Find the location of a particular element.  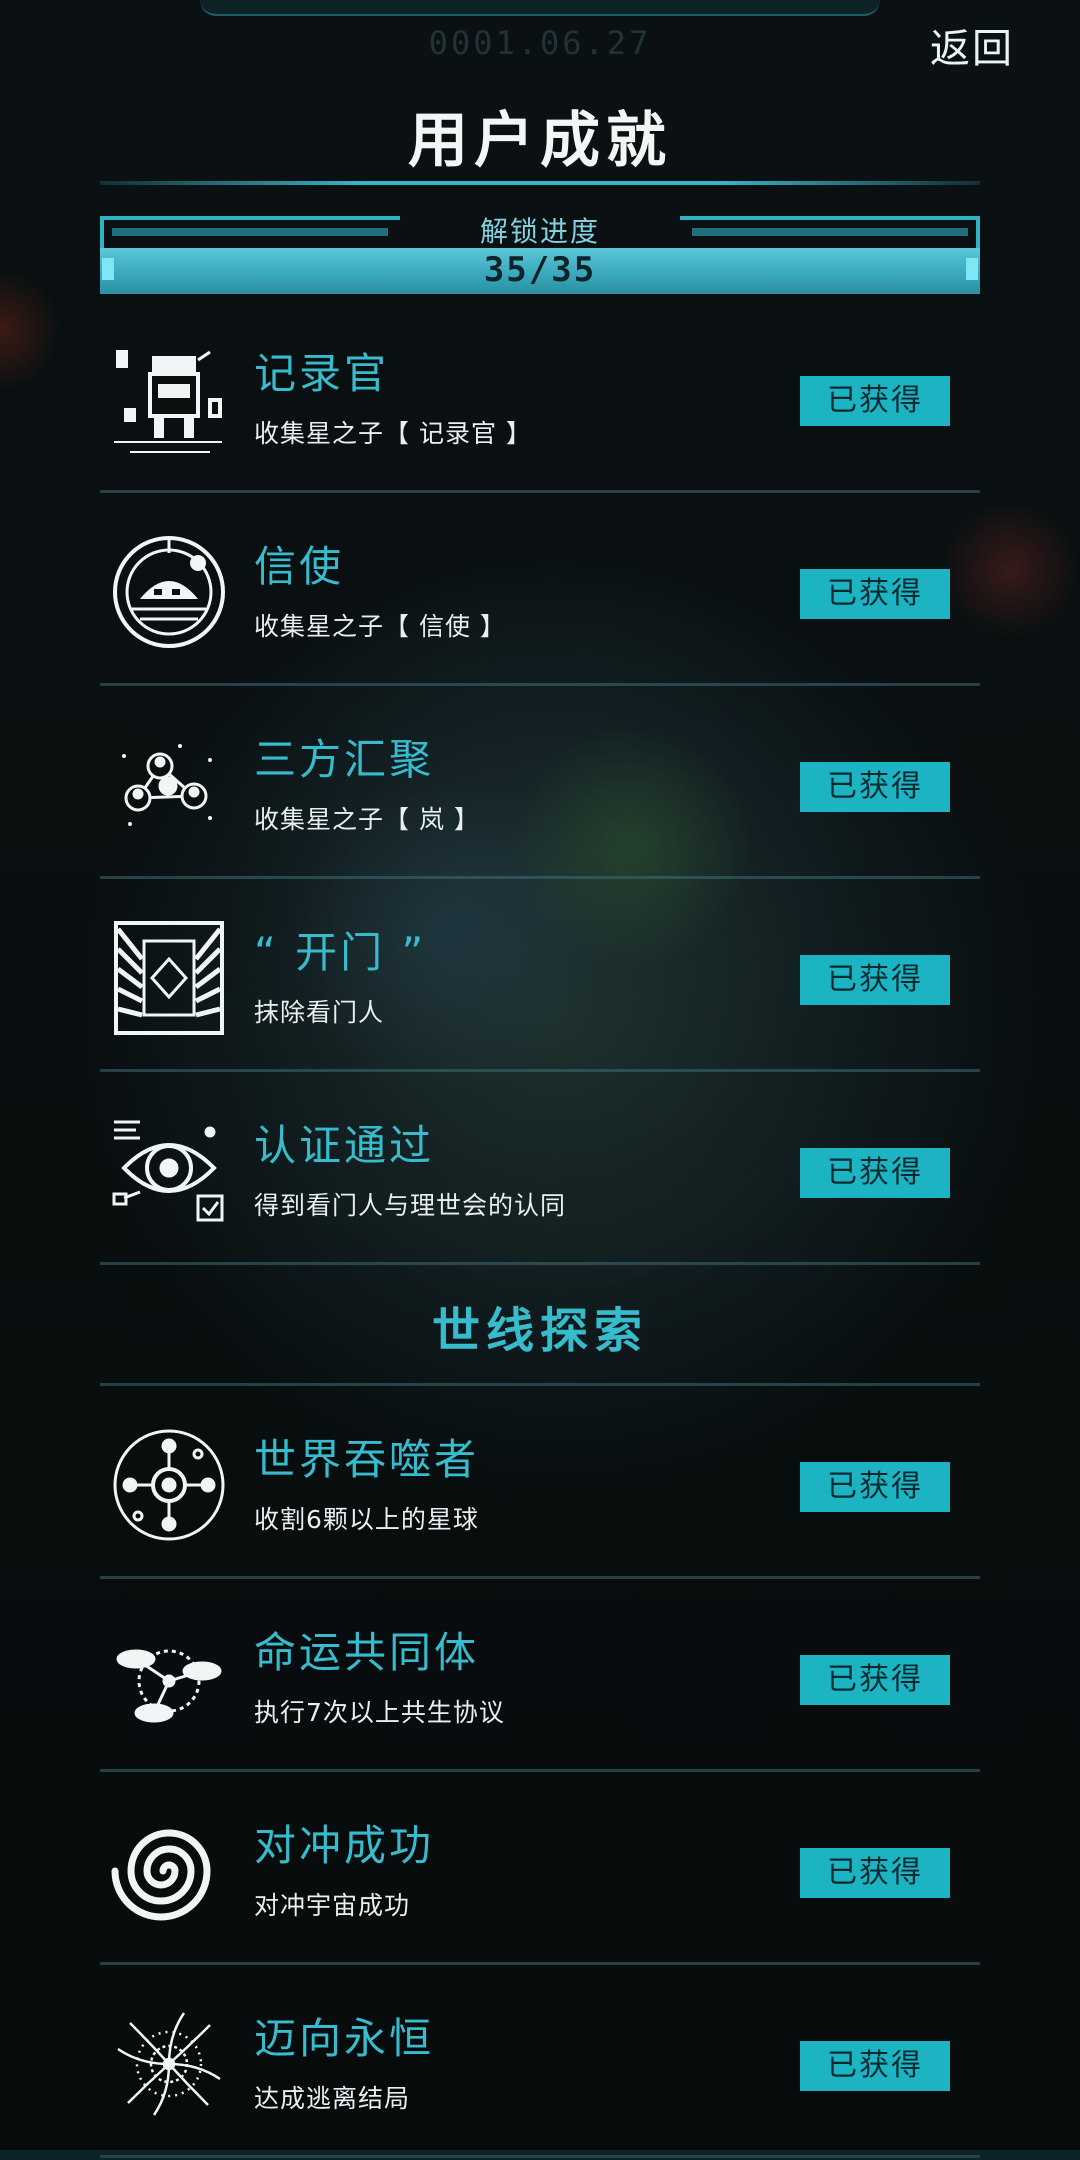

achievement-item: 迈向永恒 达成逃离结局 已获得 is located at coordinates (540, 2061).